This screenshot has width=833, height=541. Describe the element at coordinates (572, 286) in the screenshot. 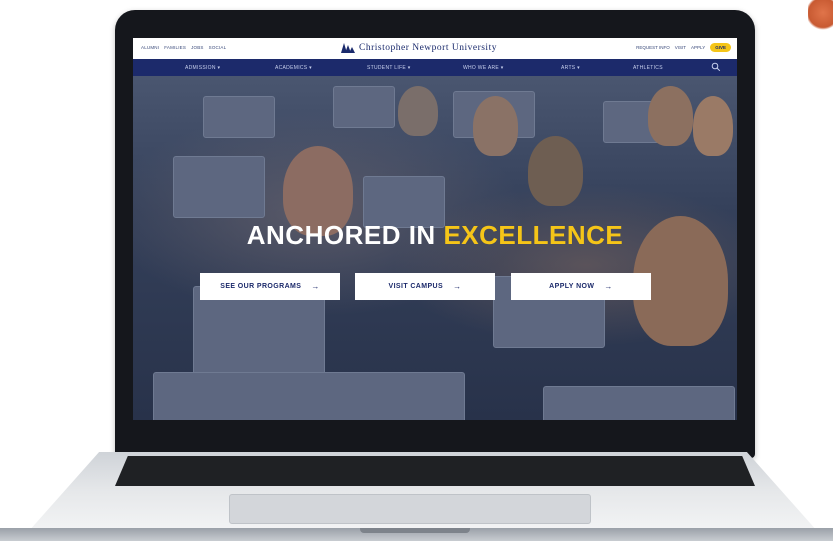

I see `cta-label: APPLY NOW` at that location.